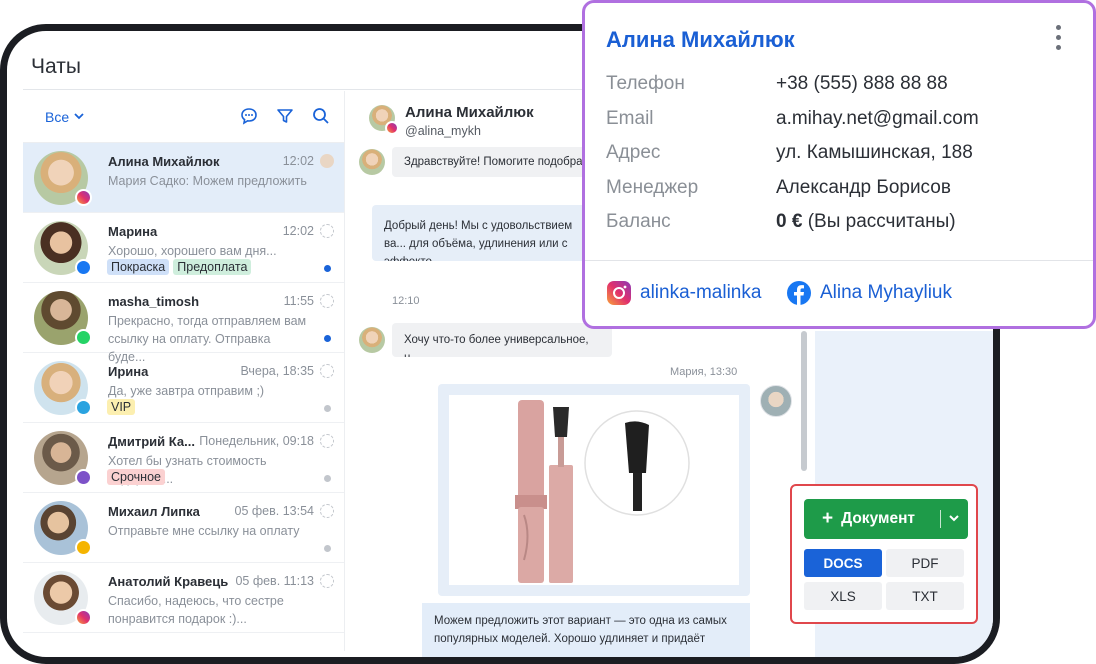 This screenshot has width=1096, height=664. I want to click on facebook-icon, so click(83, 267).